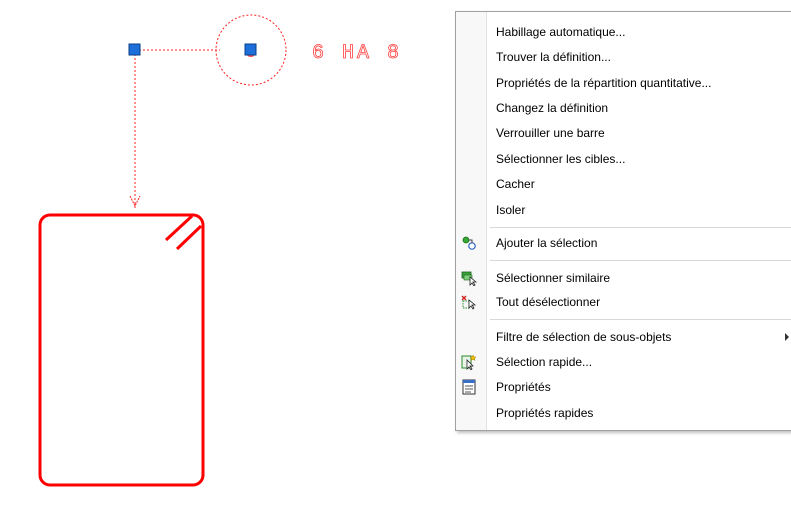 This screenshot has height=529, width=791. Describe the element at coordinates (469, 362) in the screenshot. I see `quick-select-icon` at that location.